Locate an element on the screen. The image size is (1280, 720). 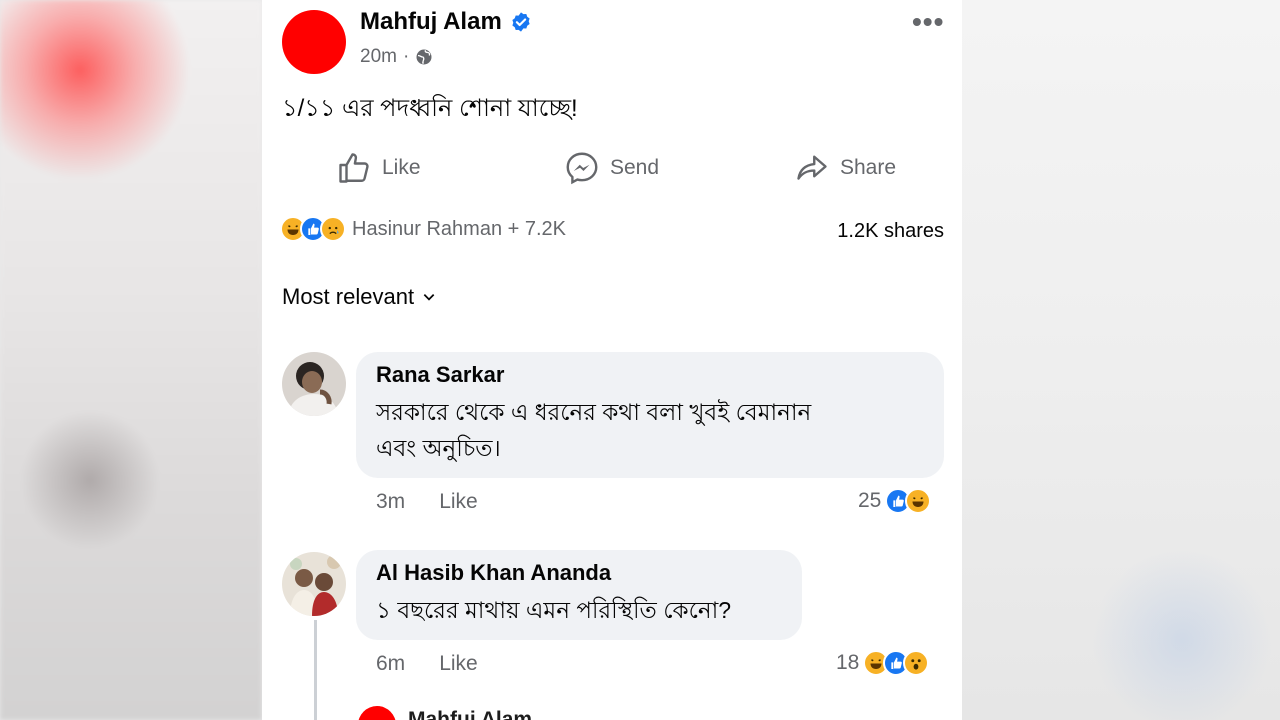
post-author: Mahfuj Alam is located at coordinates (446, 22).